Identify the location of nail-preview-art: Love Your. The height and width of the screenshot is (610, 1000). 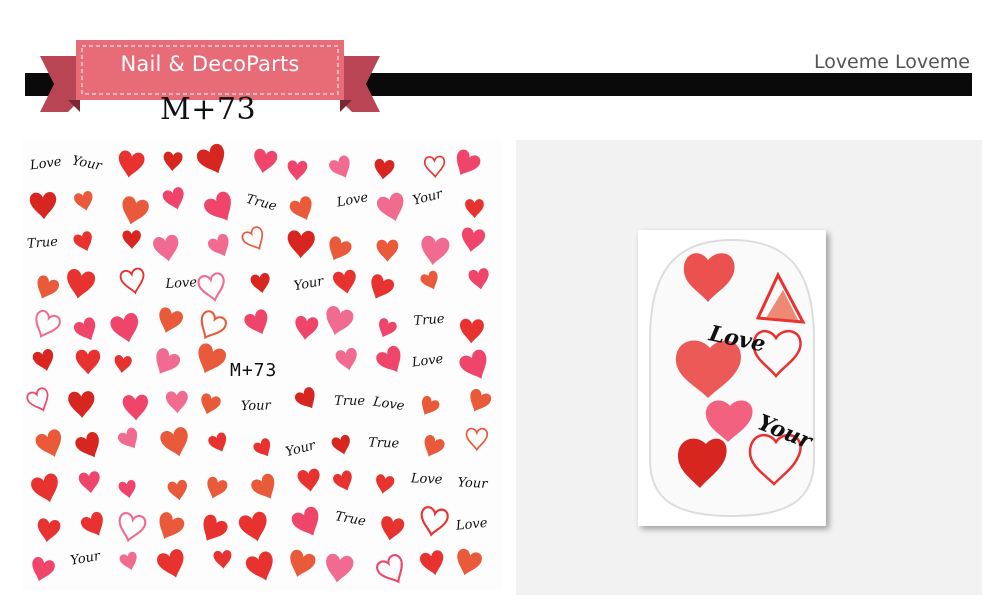
(733, 378).